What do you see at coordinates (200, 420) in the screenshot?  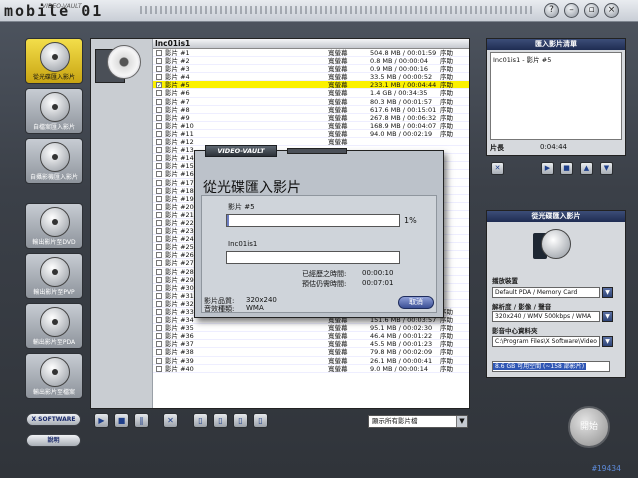 I see `clip-button-1: ▯` at bounding box center [200, 420].